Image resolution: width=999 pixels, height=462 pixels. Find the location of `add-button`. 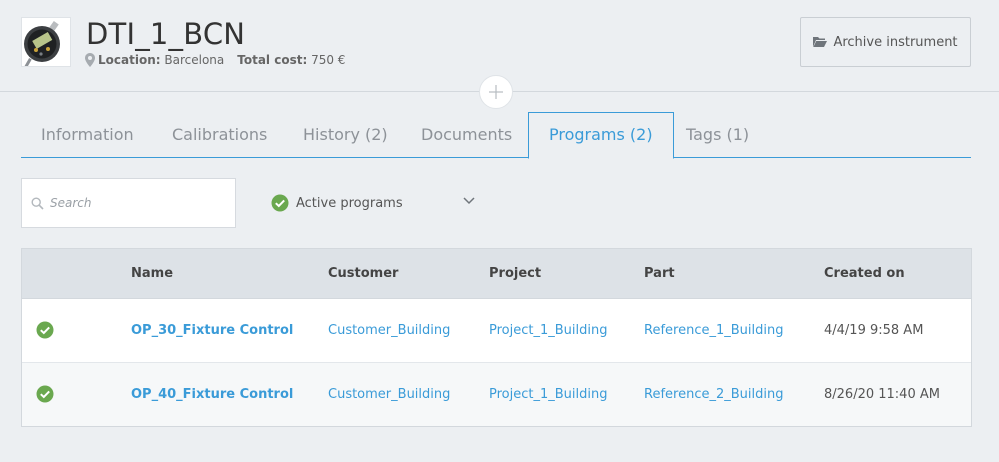

add-button is located at coordinates (496, 92).